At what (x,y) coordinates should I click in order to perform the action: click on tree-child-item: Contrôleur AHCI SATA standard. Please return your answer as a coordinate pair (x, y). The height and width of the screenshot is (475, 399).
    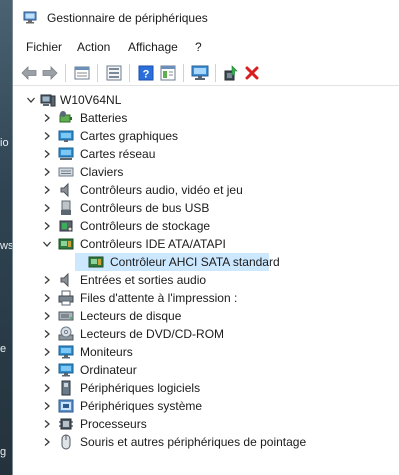
    Looking at the image, I should click on (206, 262).